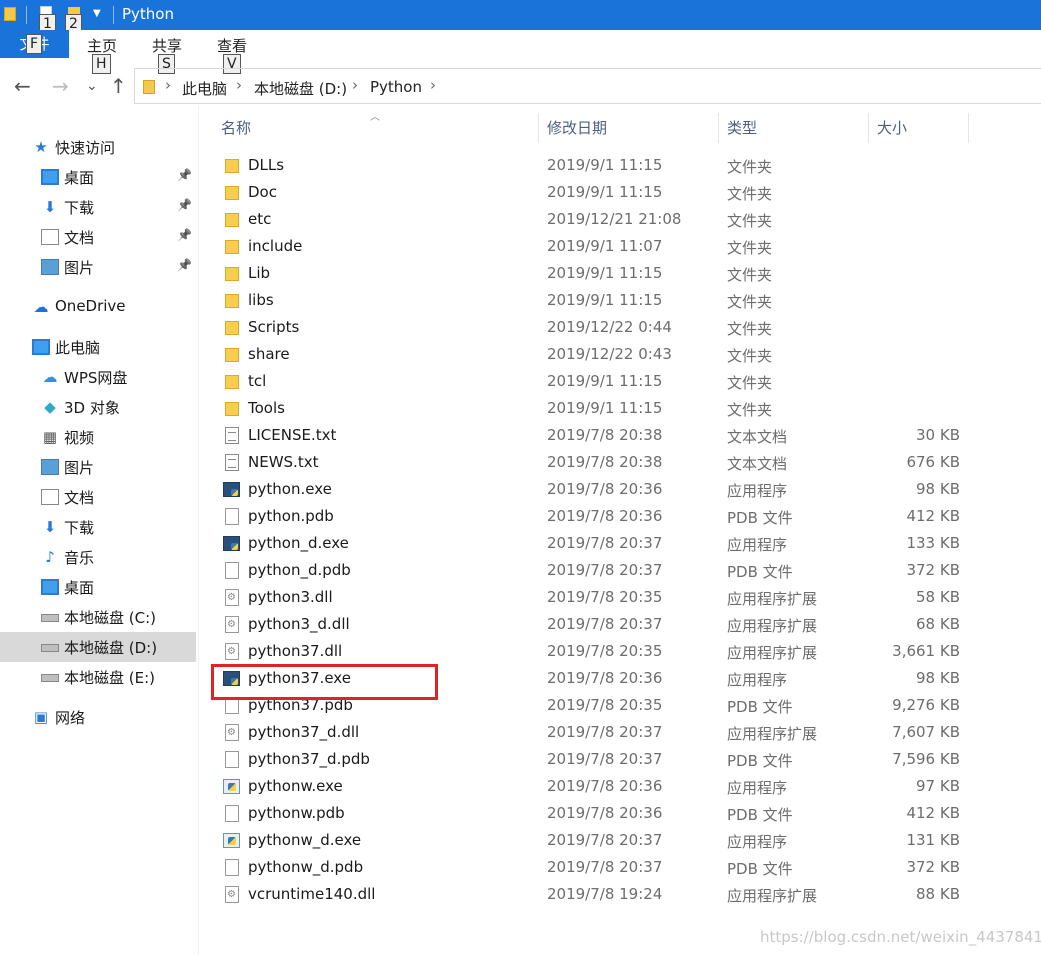 The height and width of the screenshot is (955, 1041). I want to click on file-name: pythonw.pdb, so click(296, 813).